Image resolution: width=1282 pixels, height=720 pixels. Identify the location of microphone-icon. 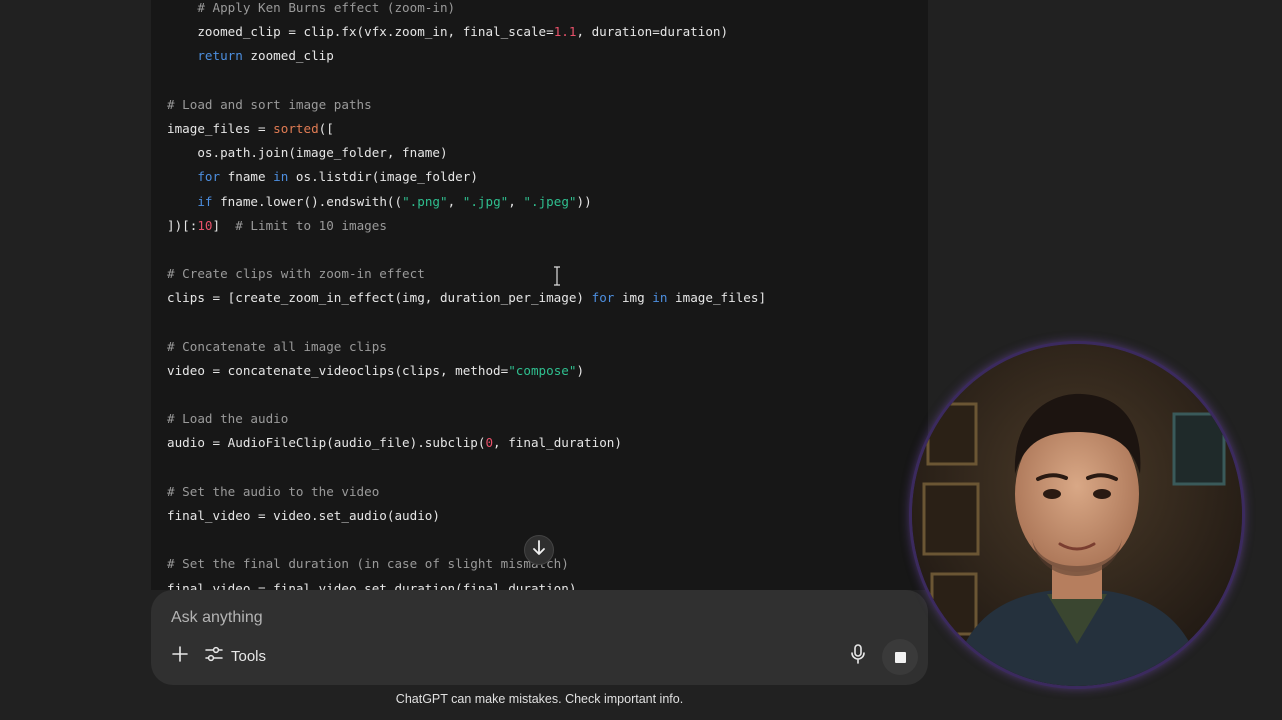
(858, 656).